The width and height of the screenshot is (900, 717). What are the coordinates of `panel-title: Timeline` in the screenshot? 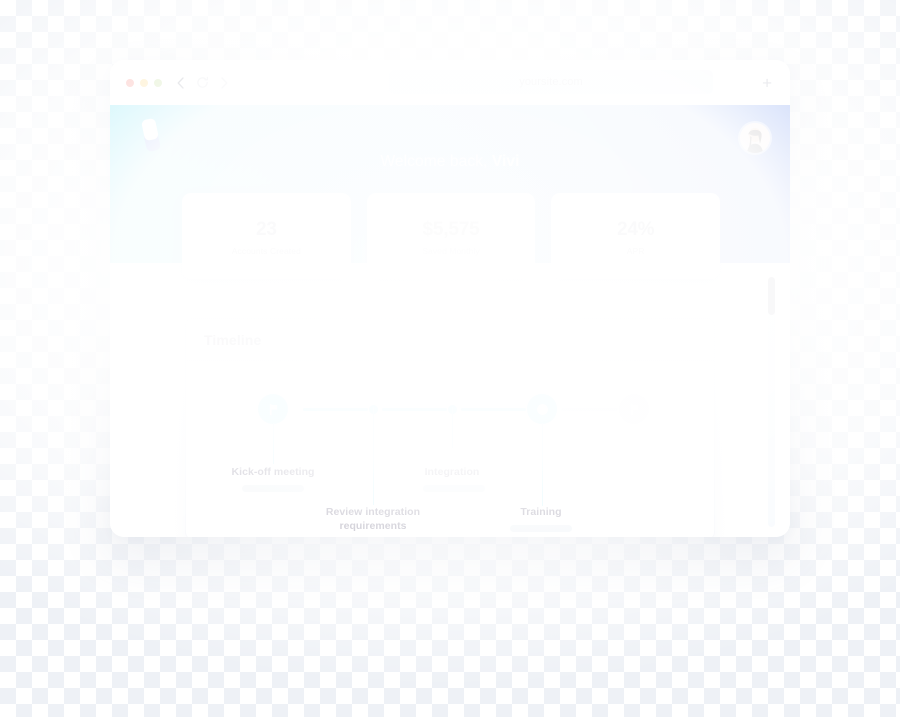 It's located at (233, 339).